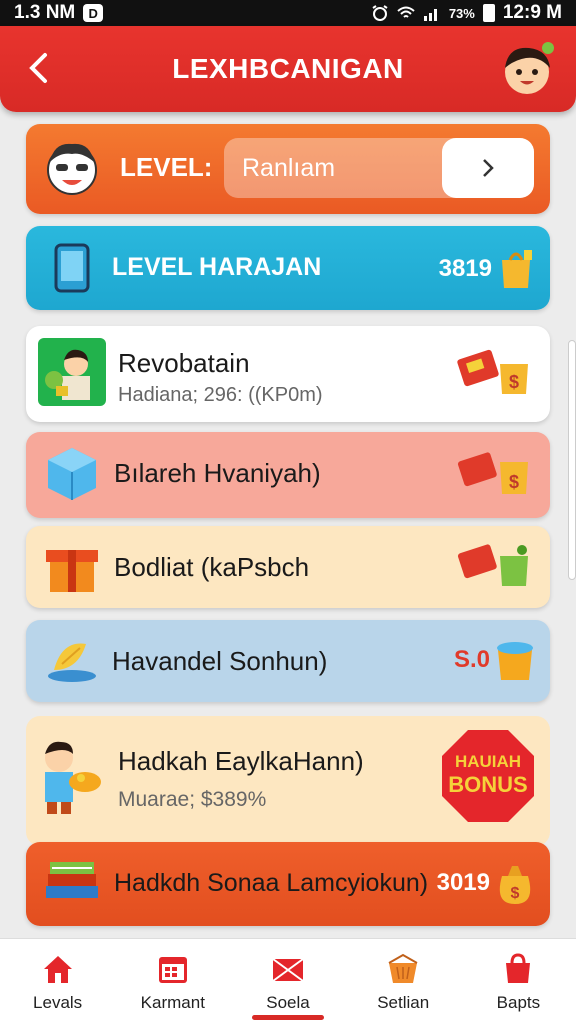 This screenshot has width=576, height=1024. Describe the element at coordinates (212, 567) in the screenshot. I see `card-title: Bodliat (kaPsbch` at that location.